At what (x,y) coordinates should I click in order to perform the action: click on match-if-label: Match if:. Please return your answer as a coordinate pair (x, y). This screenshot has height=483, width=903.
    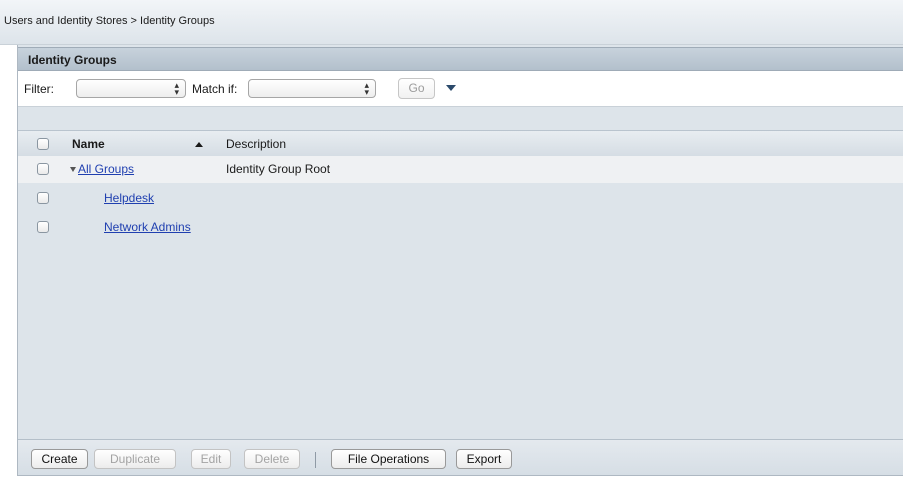
    Looking at the image, I should click on (215, 89).